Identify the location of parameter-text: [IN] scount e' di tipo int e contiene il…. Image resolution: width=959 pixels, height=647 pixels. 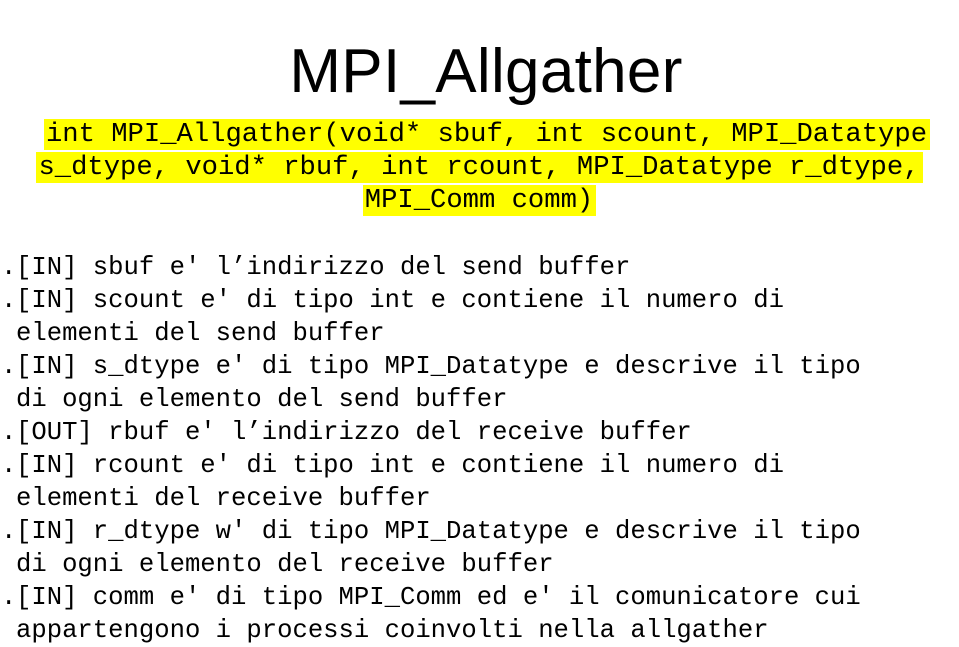
(400, 300).